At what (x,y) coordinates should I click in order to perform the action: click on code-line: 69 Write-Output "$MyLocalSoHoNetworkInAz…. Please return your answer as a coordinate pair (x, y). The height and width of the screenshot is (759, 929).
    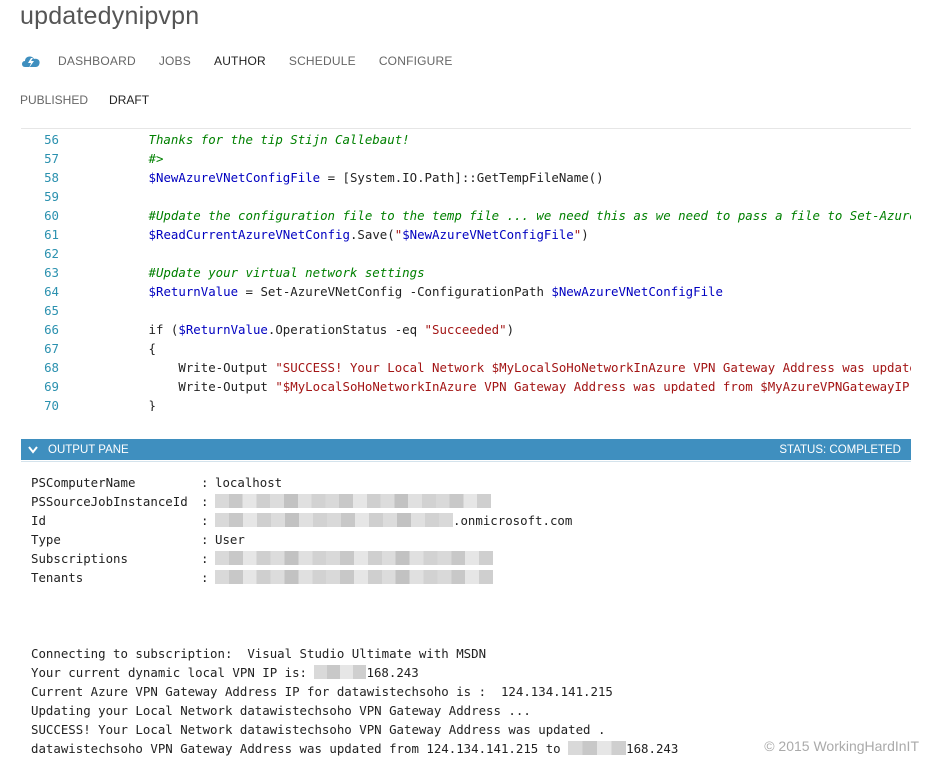
    Looking at the image, I should click on (466, 386).